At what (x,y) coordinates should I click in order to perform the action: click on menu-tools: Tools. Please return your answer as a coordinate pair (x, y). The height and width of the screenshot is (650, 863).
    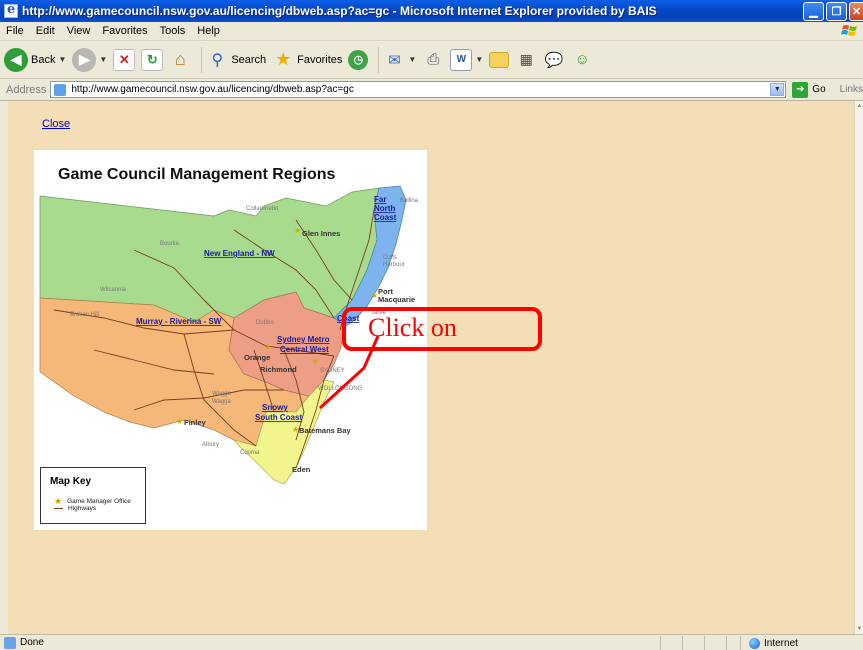
    Looking at the image, I should click on (173, 31).